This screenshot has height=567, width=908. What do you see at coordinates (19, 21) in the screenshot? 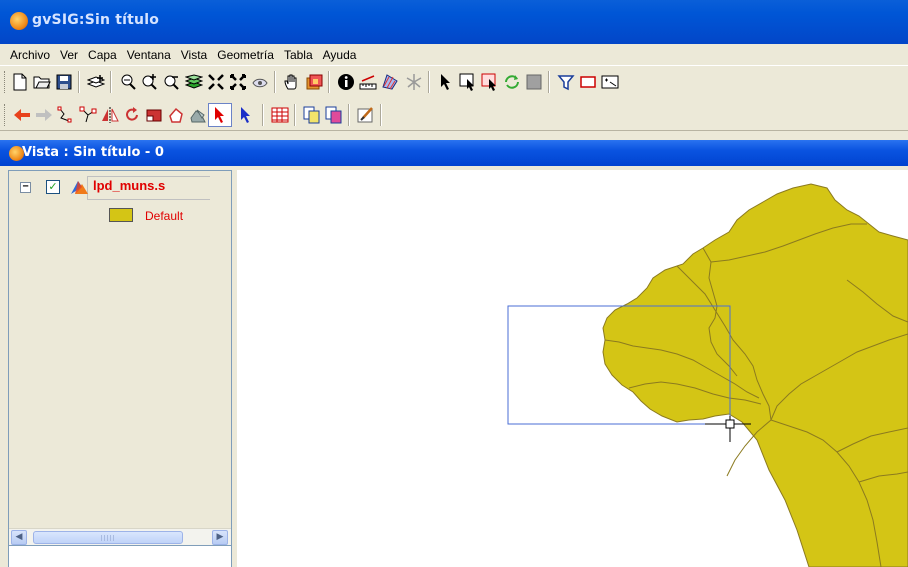
I see `gvsig-logo-icon` at bounding box center [19, 21].